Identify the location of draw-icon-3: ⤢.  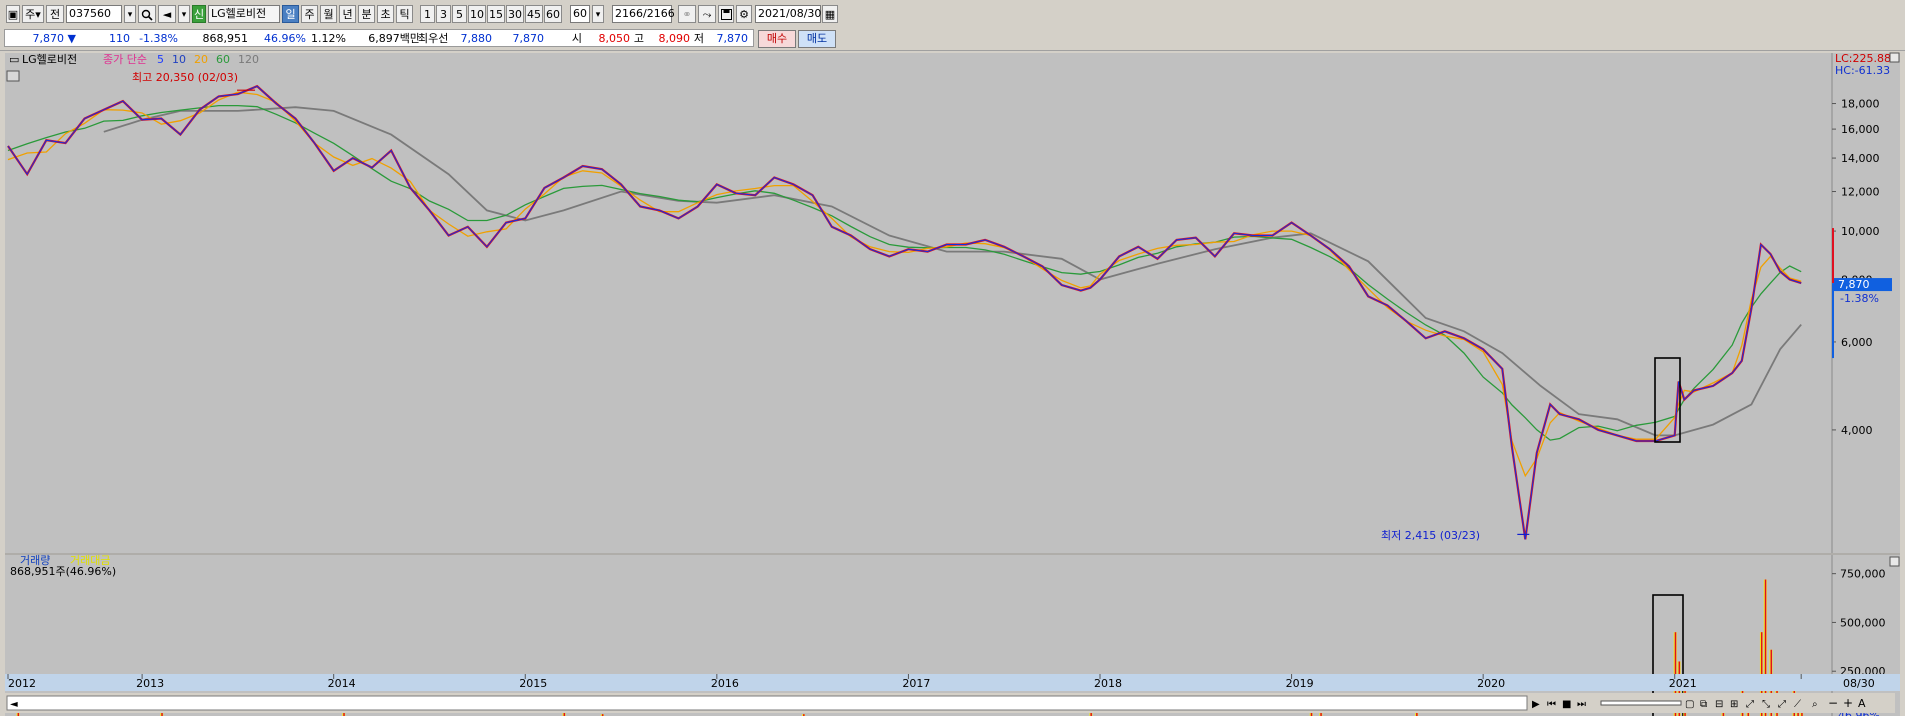
(1782, 704).